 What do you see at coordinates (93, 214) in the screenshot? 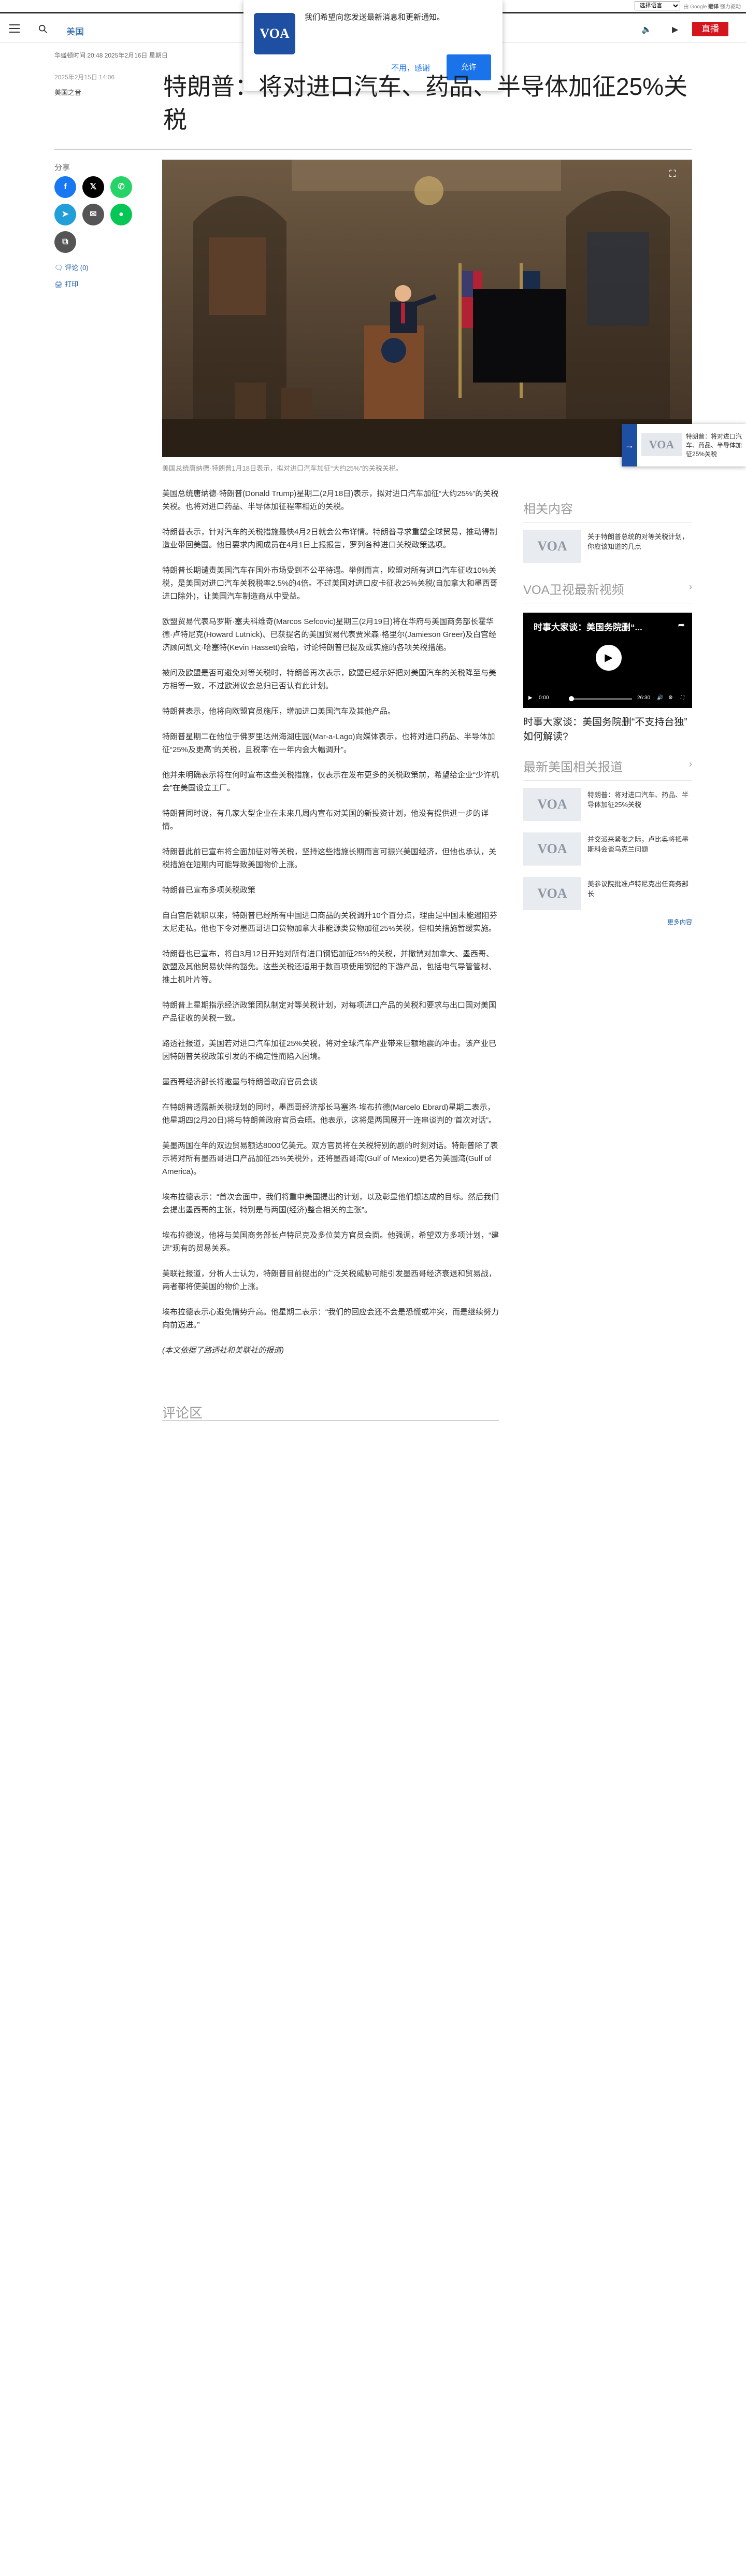
I see `email-share-icon: ✉` at bounding box center [93, 214].